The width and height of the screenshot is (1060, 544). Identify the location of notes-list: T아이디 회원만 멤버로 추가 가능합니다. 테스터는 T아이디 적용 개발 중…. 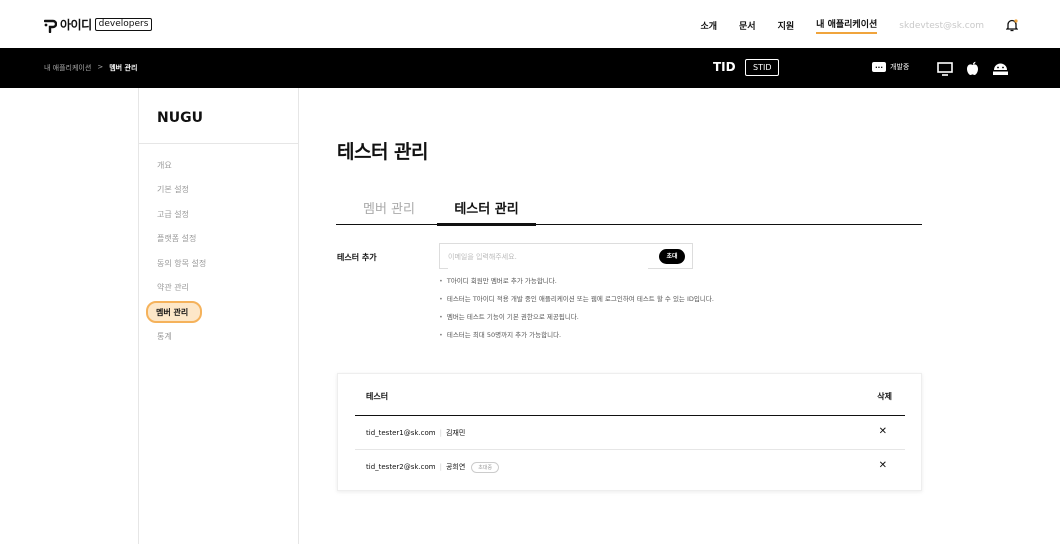
(576, 311).